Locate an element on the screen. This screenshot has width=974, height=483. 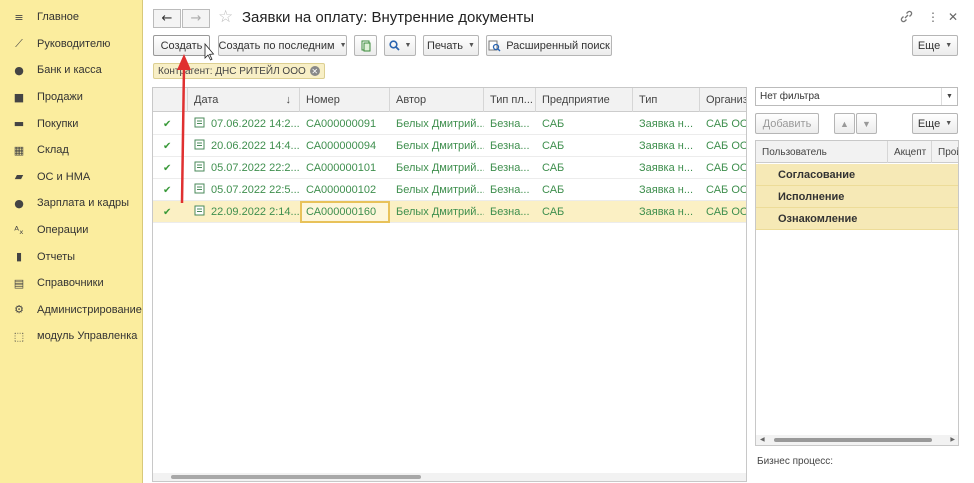
sidebar-item: ● Банк и касса is located at coordinates (71, 70).